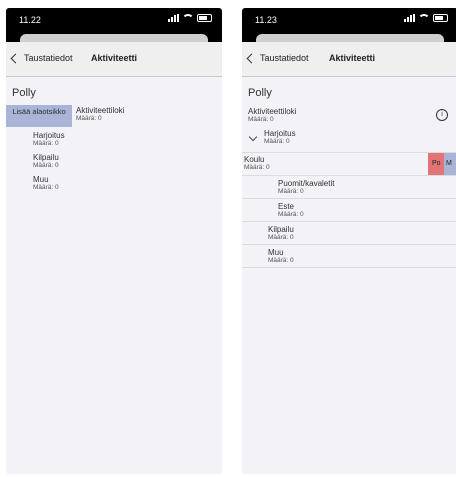 Image resolution: width=456 pixels, height=477 pixels. I want to click on status-time: 11.22, so click(30, 20).